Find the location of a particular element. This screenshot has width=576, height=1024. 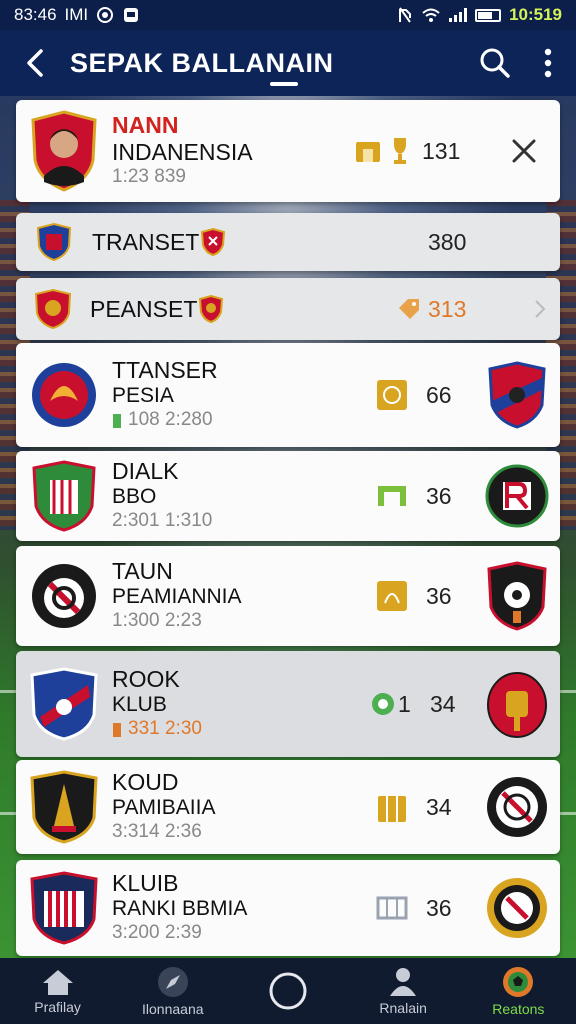

club-row: KOUD PAMIBAIIA 3:314 2:36 34 is located at coordinates (288, 807).